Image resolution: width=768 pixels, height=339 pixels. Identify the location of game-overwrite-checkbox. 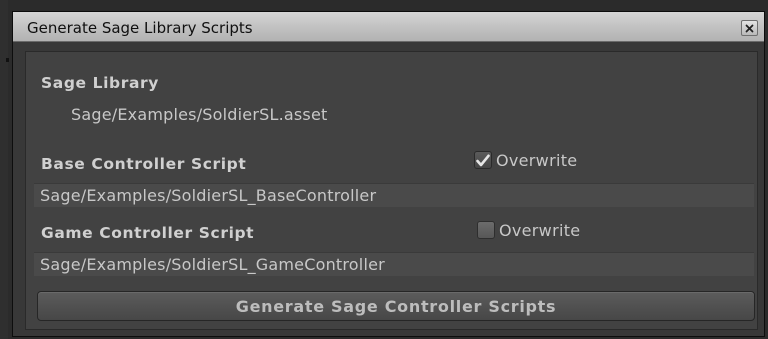
(486, 230).